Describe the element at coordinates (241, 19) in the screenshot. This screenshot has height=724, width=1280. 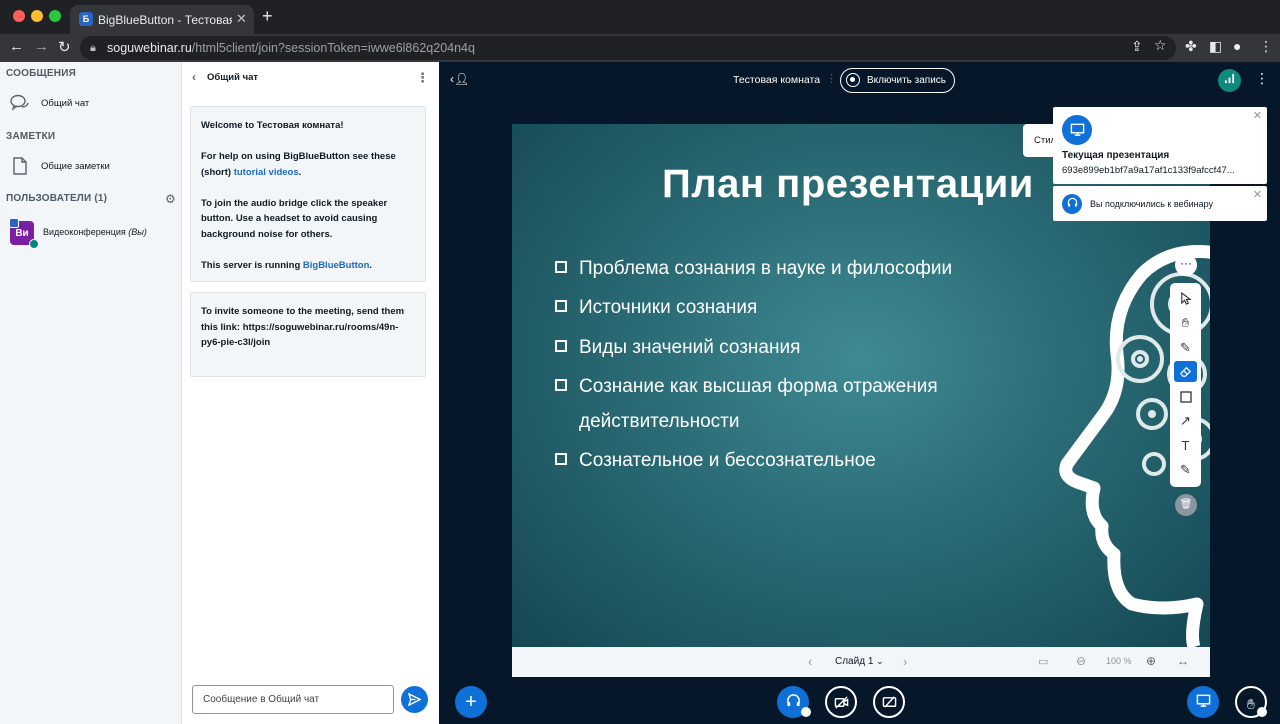
I see `tab-close-icon: ✕` at that location.